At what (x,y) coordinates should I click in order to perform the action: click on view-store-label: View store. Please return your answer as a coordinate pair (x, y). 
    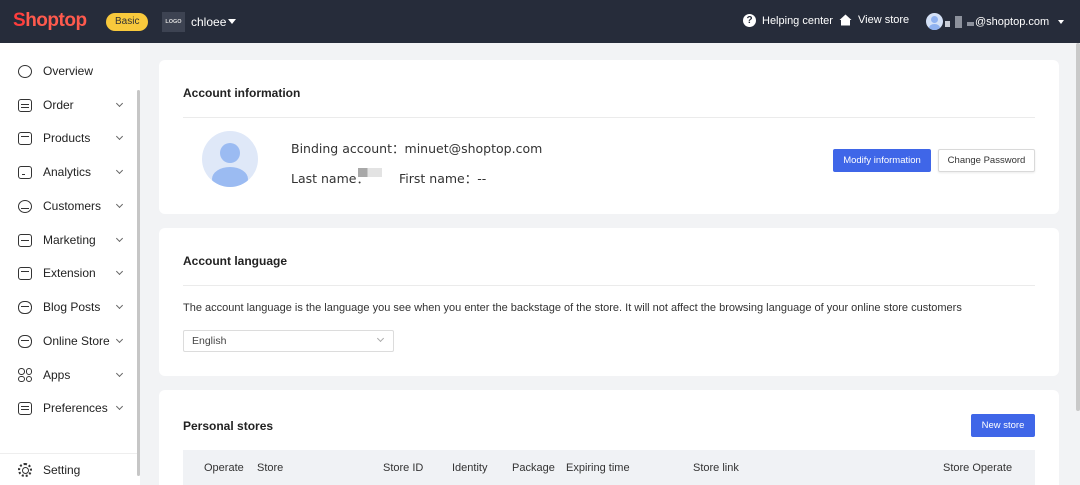
    Looking at the image, I should click on (884, 20).